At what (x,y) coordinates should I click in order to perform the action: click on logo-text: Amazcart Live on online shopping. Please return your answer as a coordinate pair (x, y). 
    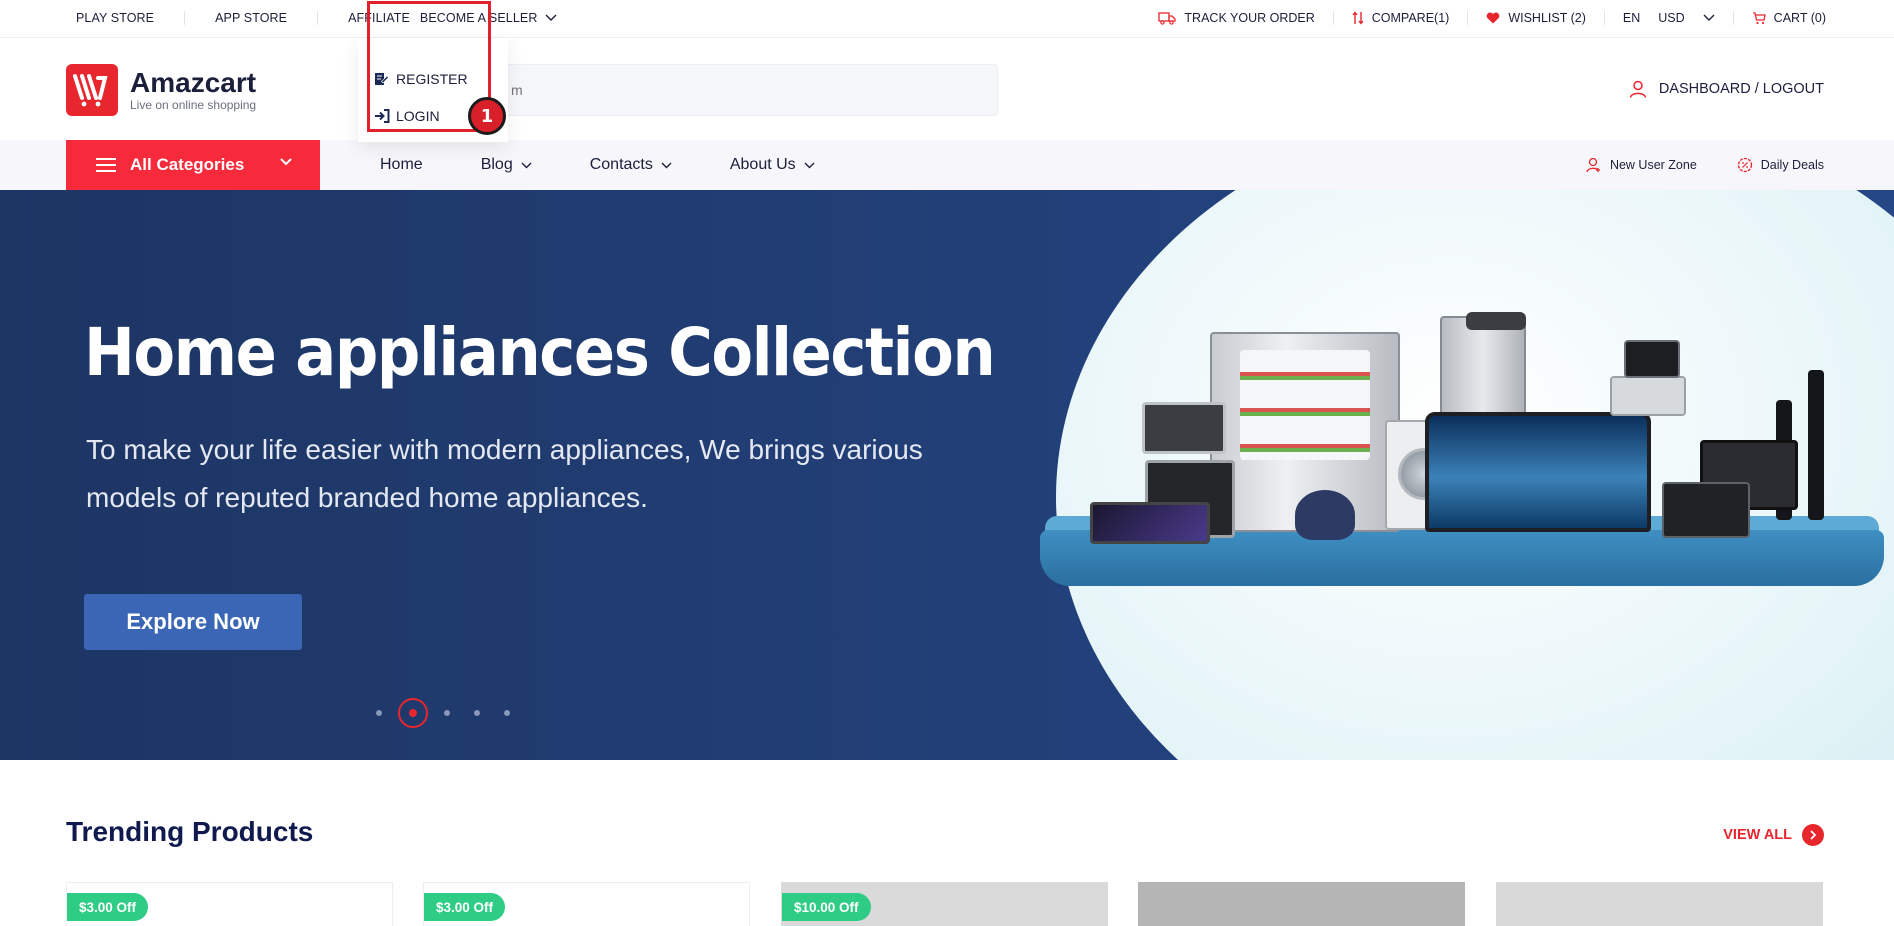
    Looking at the image, I should click on (193, 90).